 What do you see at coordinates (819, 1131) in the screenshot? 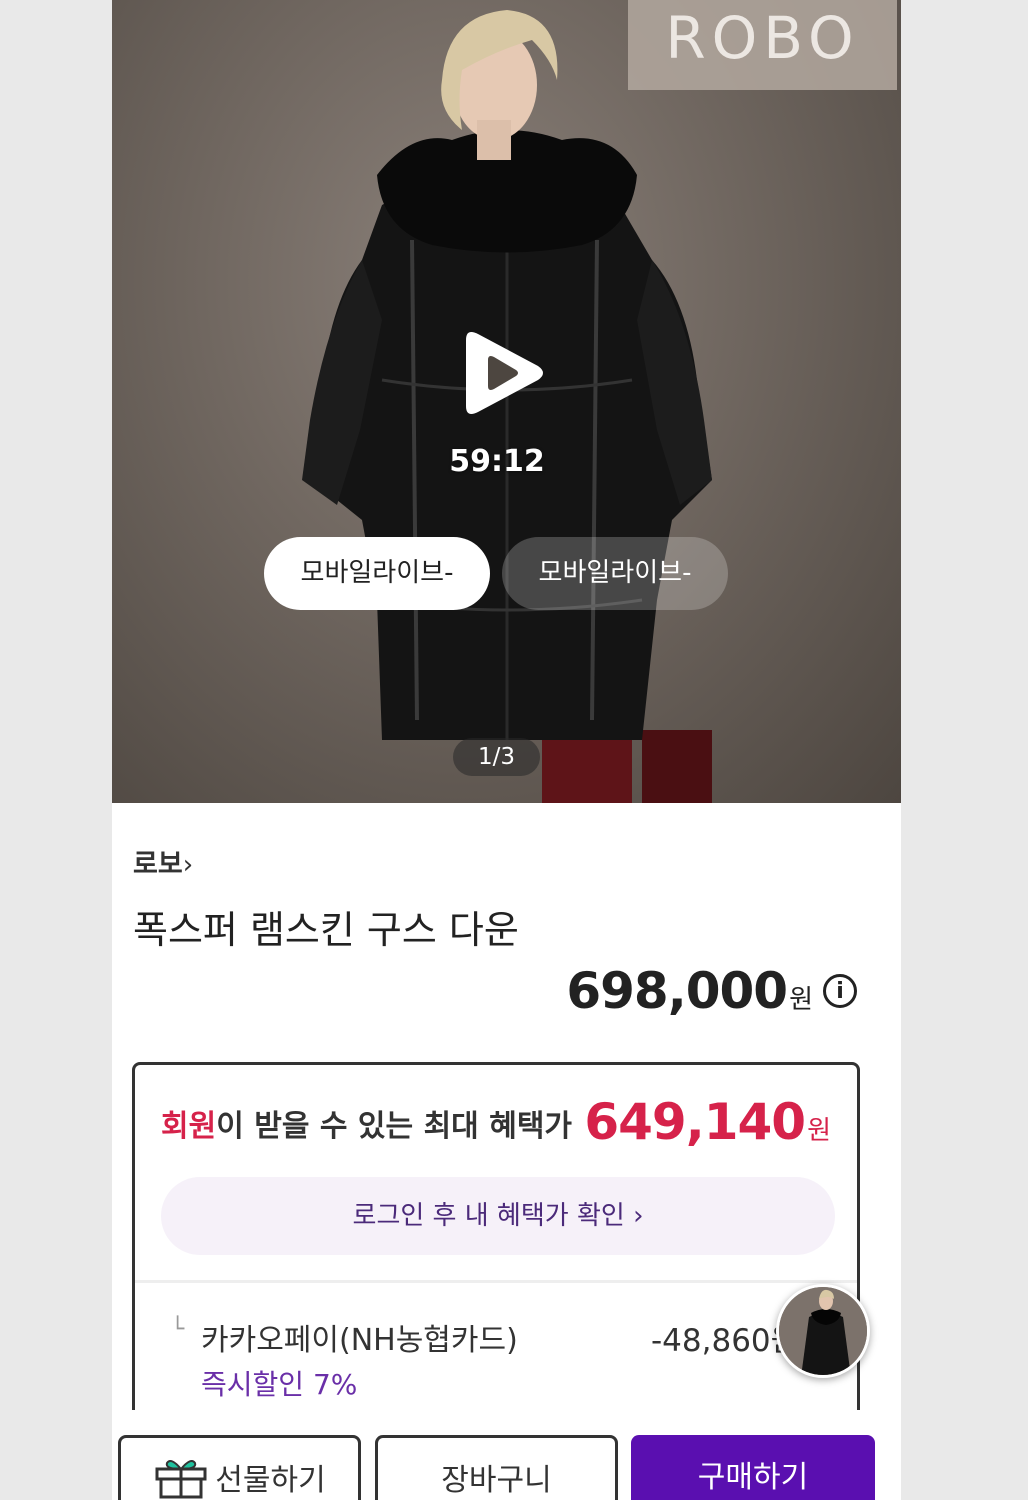
I see `benefit-price-unit: 원` at bounding box center [819, 1131].